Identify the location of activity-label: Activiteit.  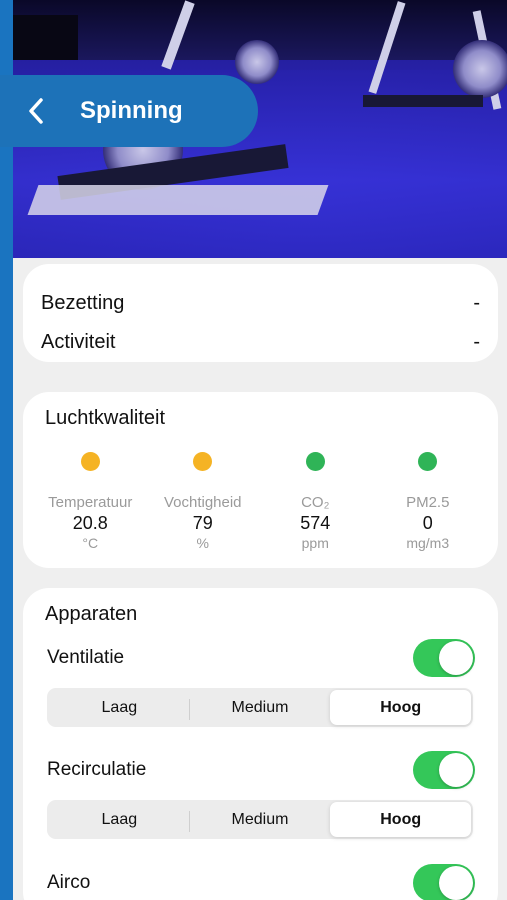
(78, 342).